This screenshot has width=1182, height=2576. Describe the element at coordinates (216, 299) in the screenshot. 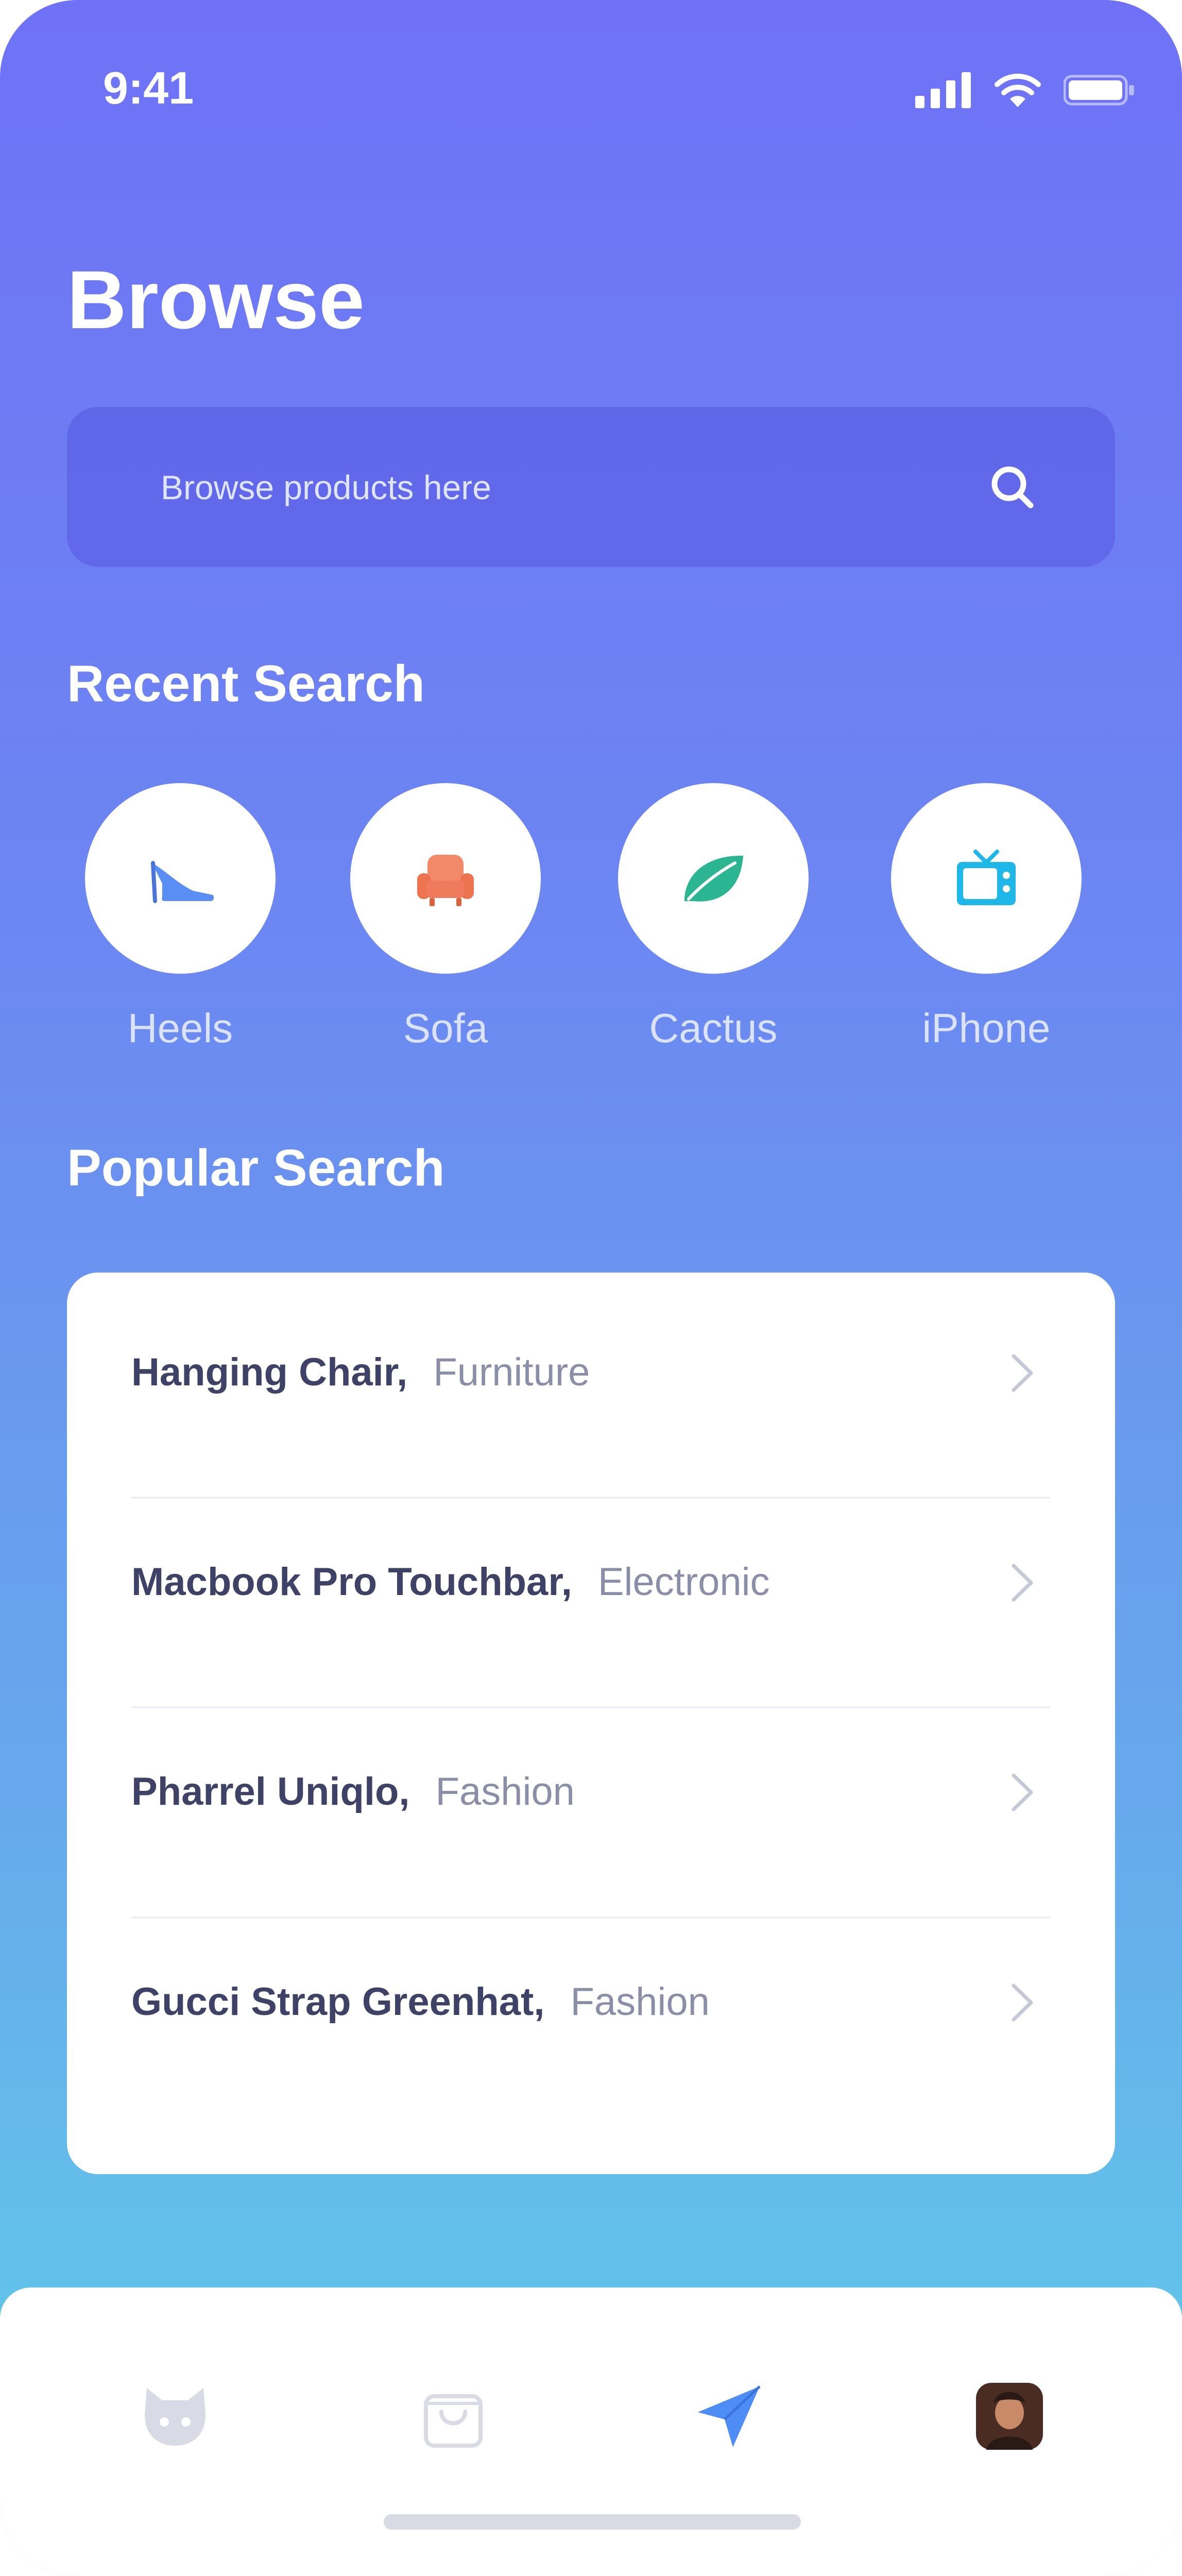

I see `page-title: Browse` at that location.